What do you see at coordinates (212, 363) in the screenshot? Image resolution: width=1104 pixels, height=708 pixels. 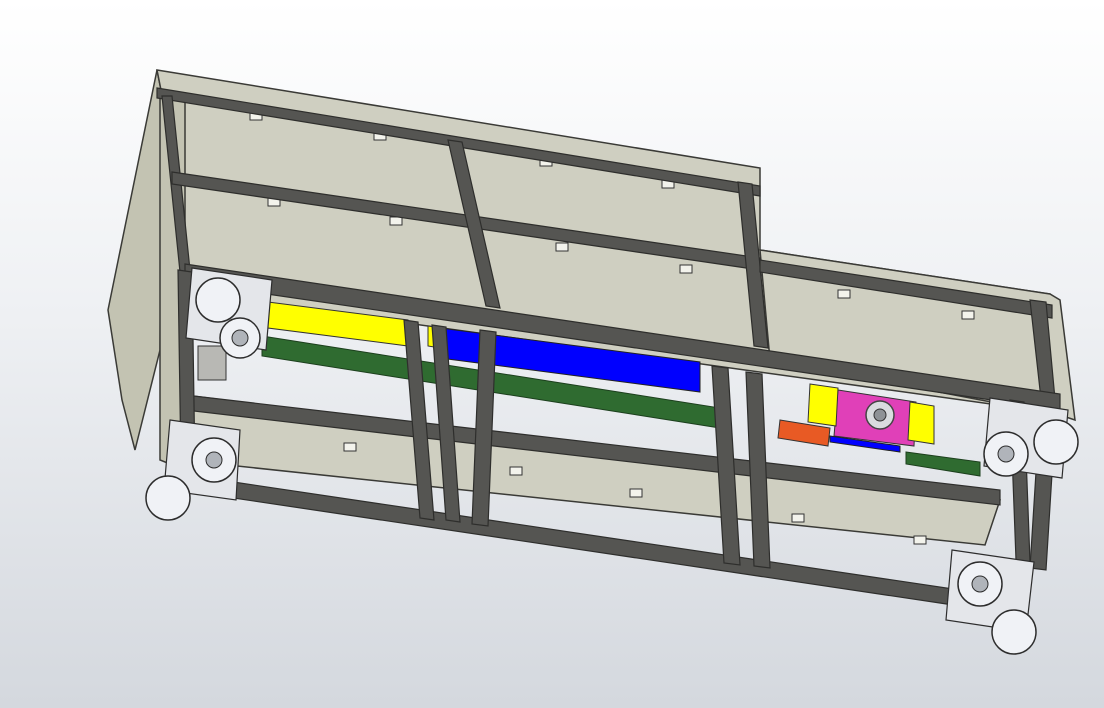 I see `motor-block` at bounding box center [212, 363].